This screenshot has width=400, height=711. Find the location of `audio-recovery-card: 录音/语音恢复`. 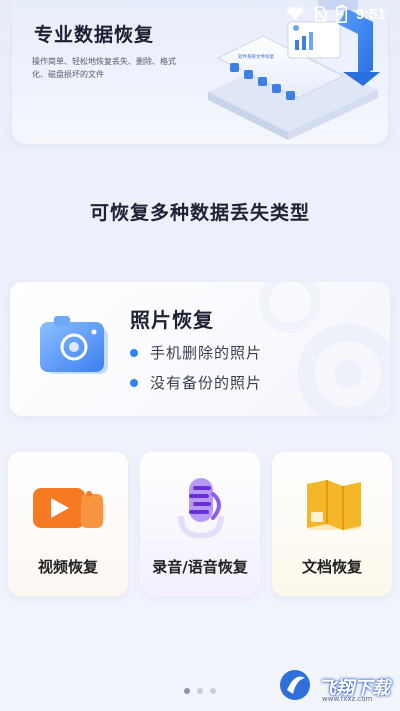

audio-recovery-card: 录音/语音恢复 is located at coordinates (200, 524).